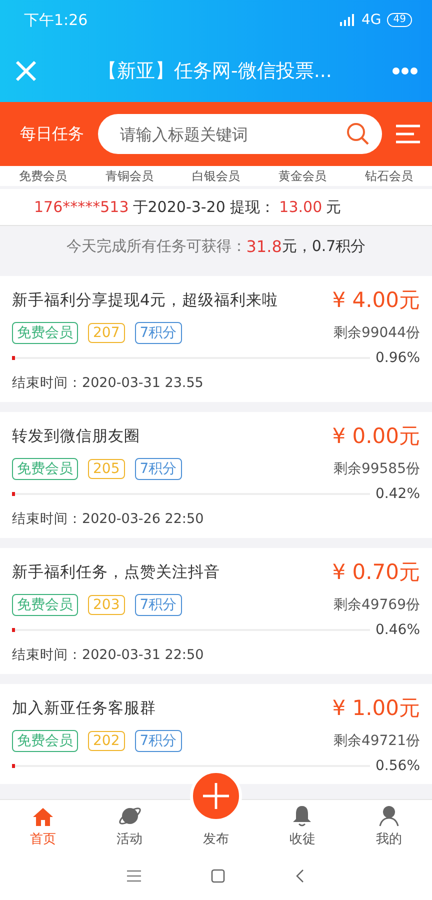 Image resolution: width=432 pixels, height=900 pixels. Describe the element at coordinates (216, 245) in the screenshot. I see `earnings-summary: 今天完成所有任务可获得：31.8元，0.7积分` at that location.